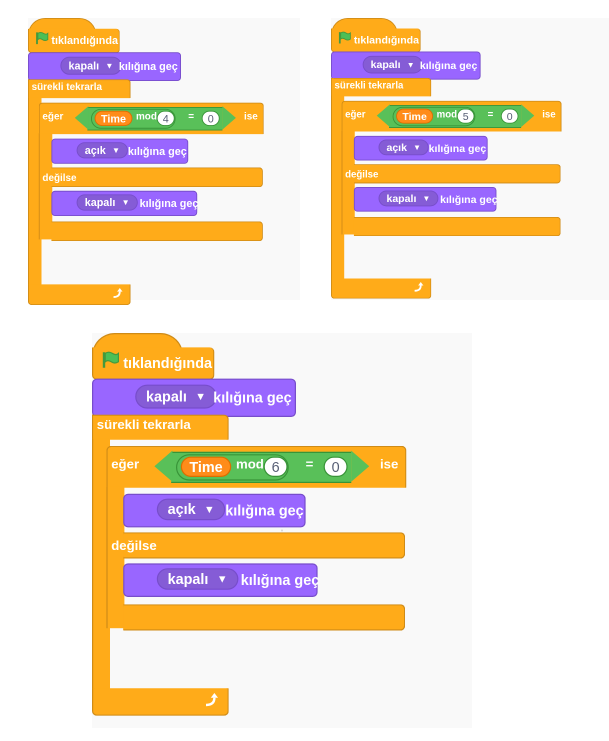 Image resolution: width=609 pixels, height=741 pixels. I want to click on modulus-input: 6, so click(275, 466).